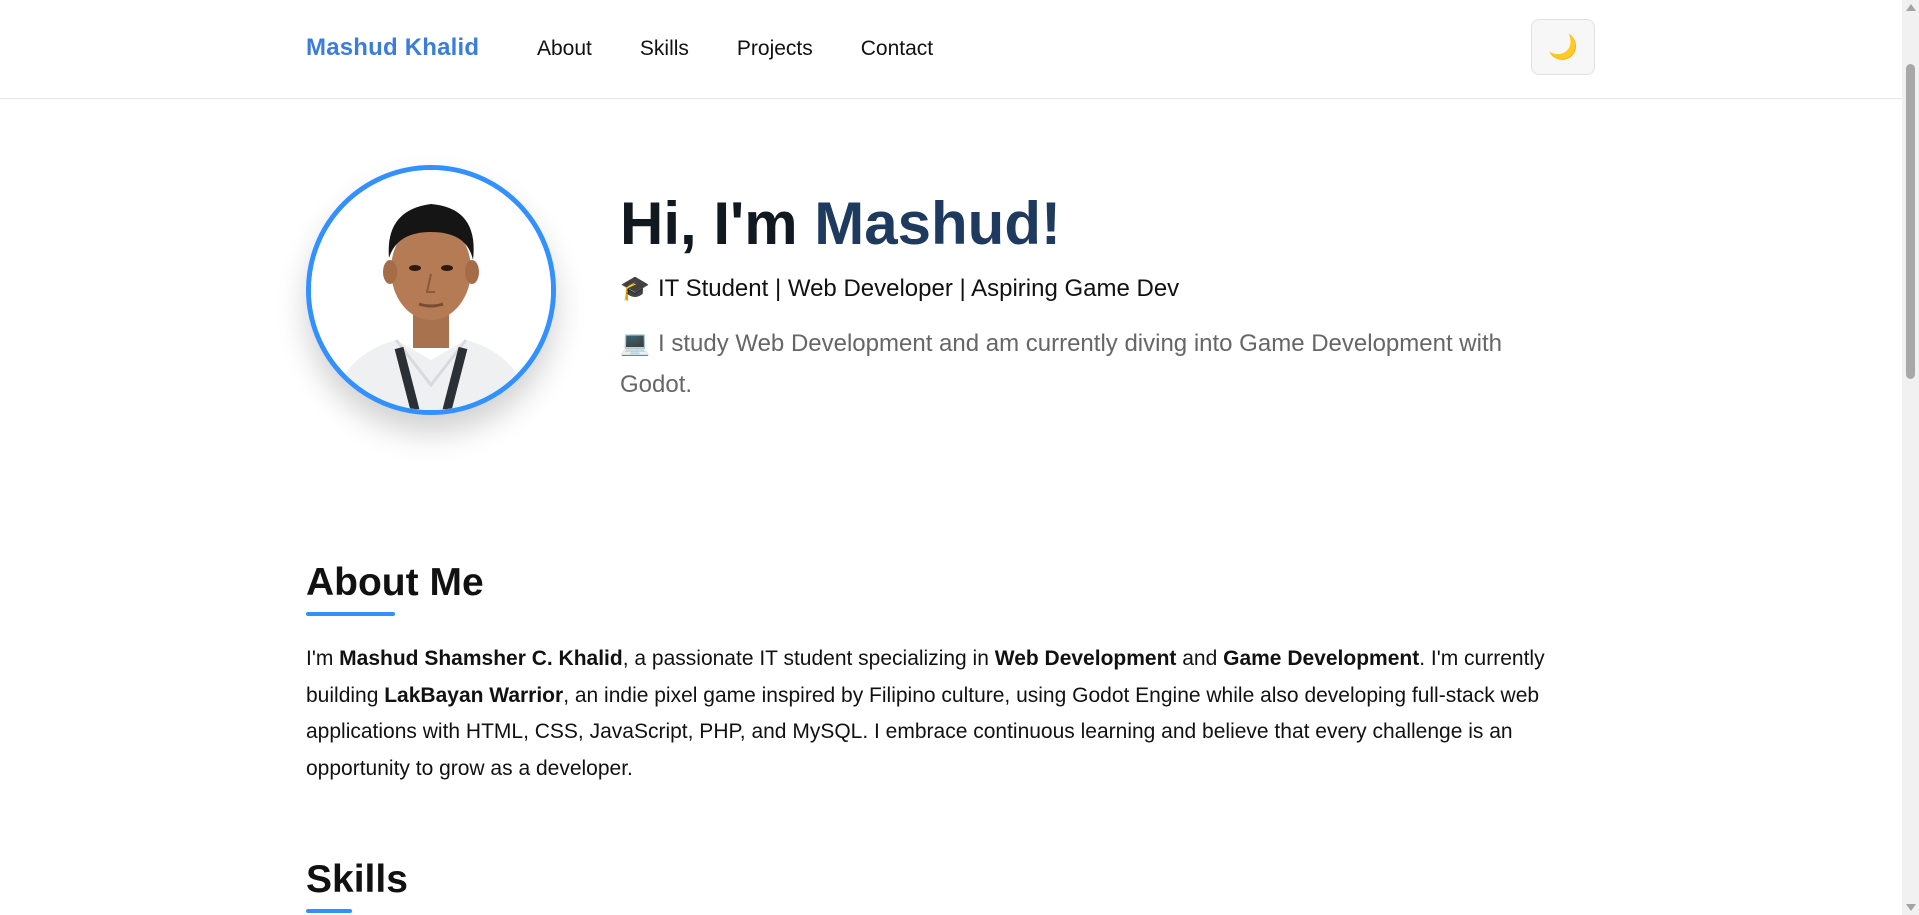  Describe the element at coordinates (897, 49) in the screenshot. I see `nav-link-contact: Contact` at that location.